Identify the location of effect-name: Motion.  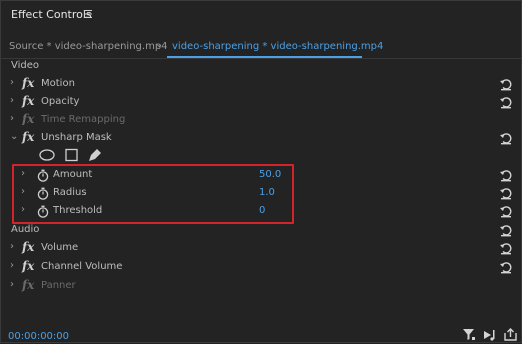
(58, 83).